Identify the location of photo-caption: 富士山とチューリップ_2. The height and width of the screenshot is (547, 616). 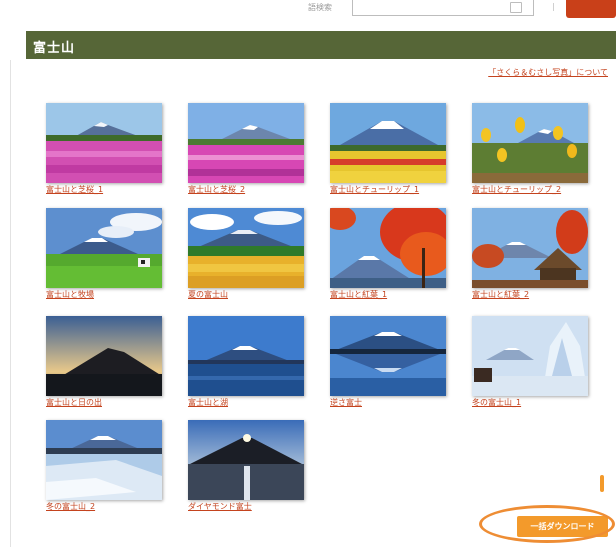
(532, 189).